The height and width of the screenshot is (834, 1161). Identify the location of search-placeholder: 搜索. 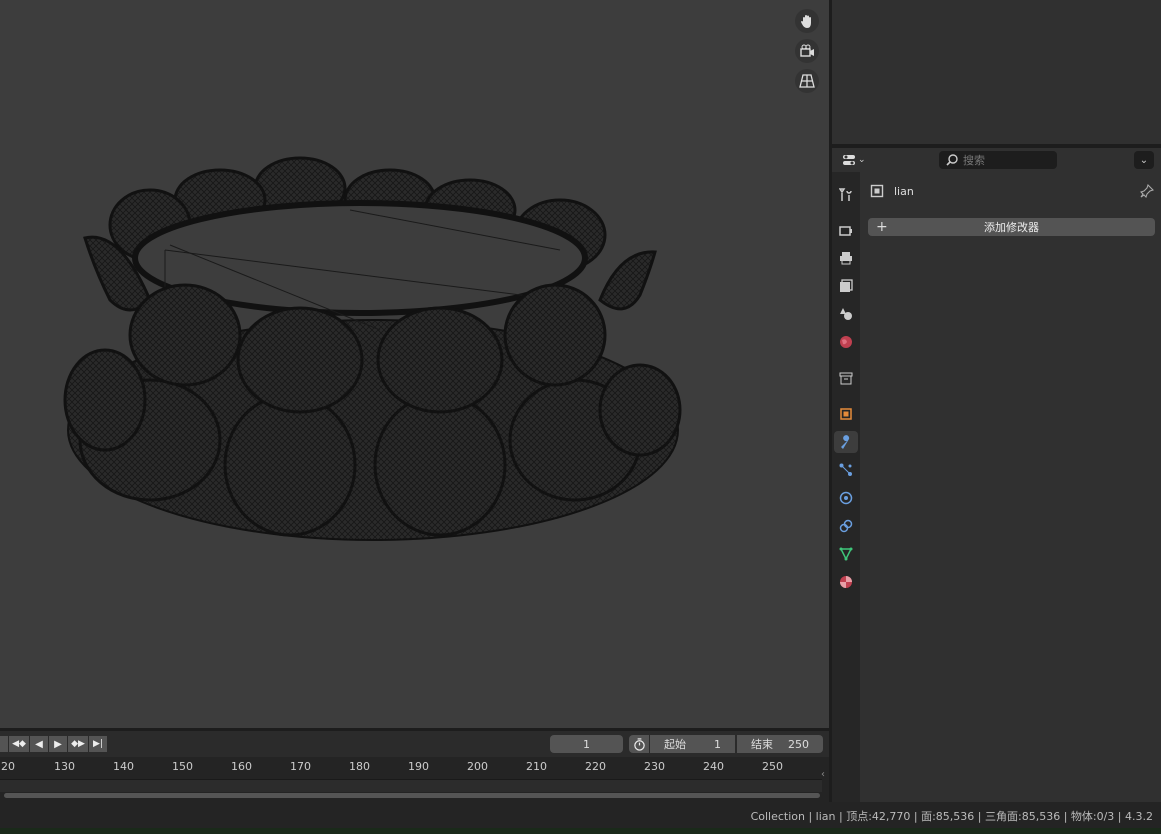
(974, 160).